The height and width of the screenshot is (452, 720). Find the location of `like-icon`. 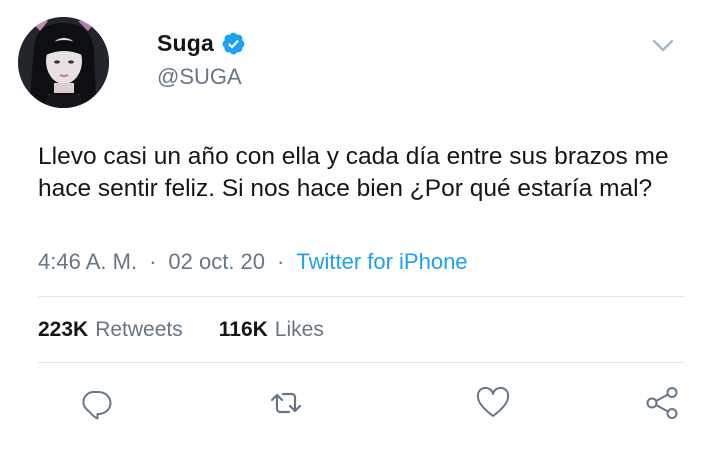

like-icon is located at coordinates (493, 403).